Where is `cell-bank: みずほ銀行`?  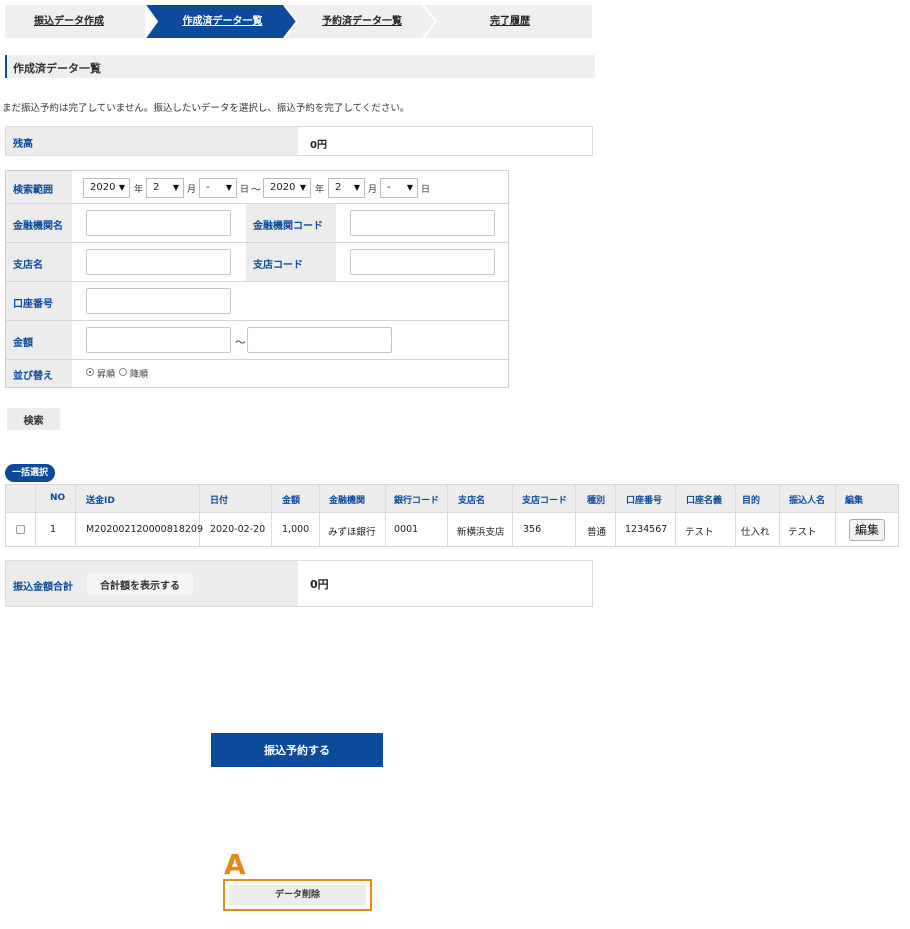 cell-bank: みずほ銀行 is located at coordinates (352, 532).